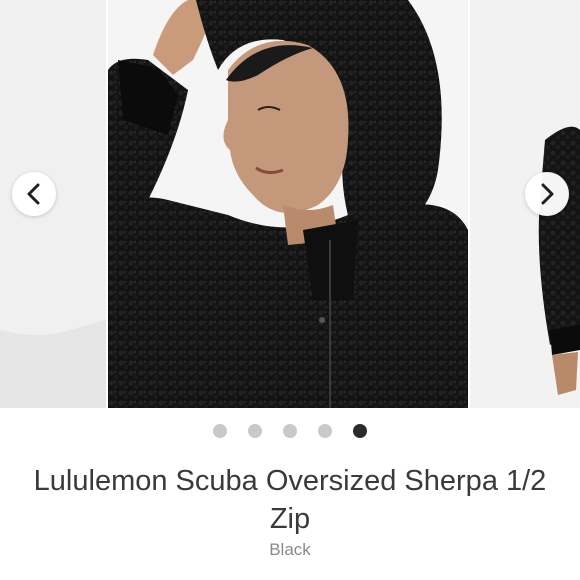 This screenshot has width=580, height=580. I want to click on chevron-left-icon, so click(33, 194).